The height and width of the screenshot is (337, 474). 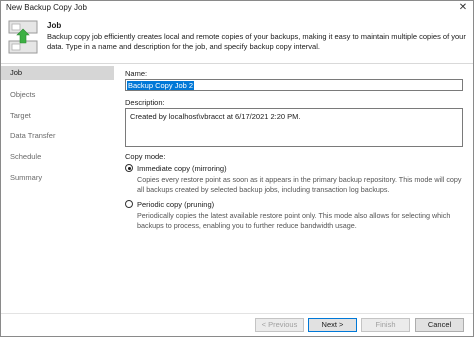 I want to click on window-title: New Backup Copy Job, so click(x=46, y=7).